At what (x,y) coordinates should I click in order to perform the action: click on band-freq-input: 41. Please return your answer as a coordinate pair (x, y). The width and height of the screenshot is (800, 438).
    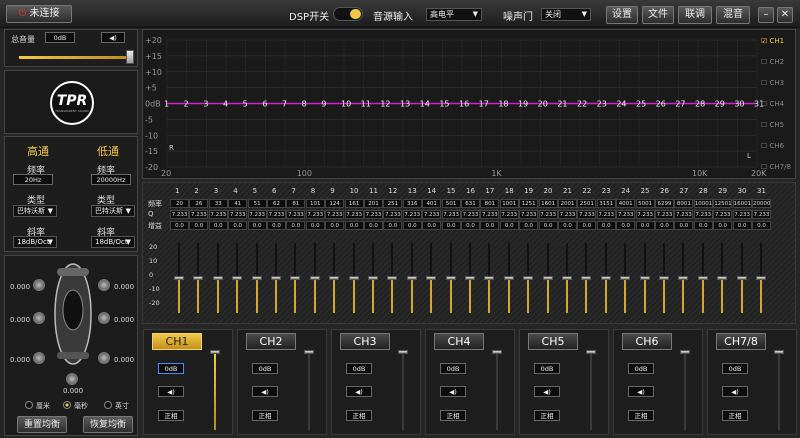
    Looking at the image, I should click on (238, 203).